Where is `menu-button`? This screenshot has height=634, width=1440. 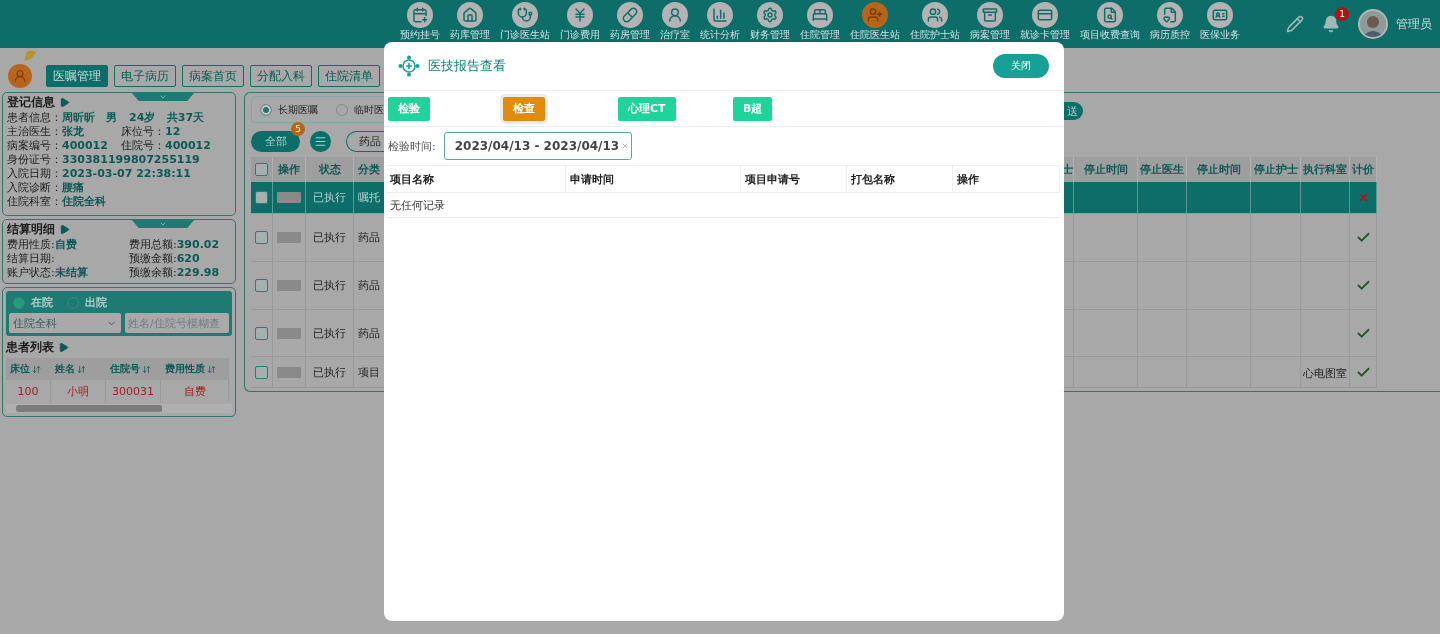
menu-button is located at coordinates (320, 141).